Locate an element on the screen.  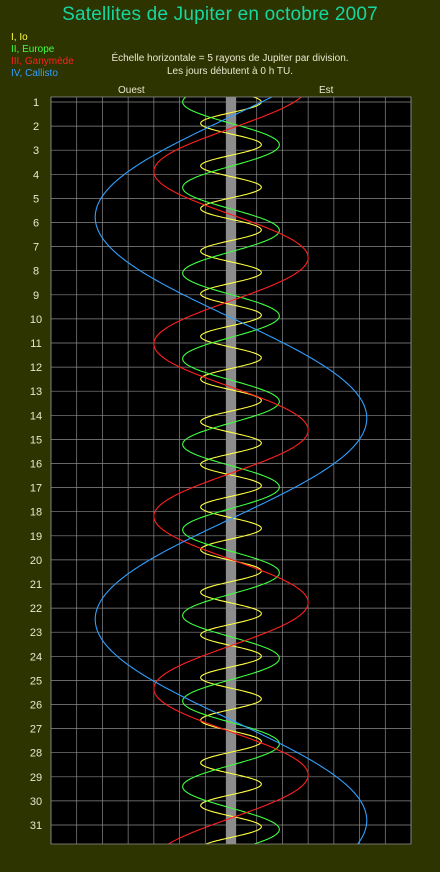
day-tick-label: 13 is located at coordinates (36, 392).